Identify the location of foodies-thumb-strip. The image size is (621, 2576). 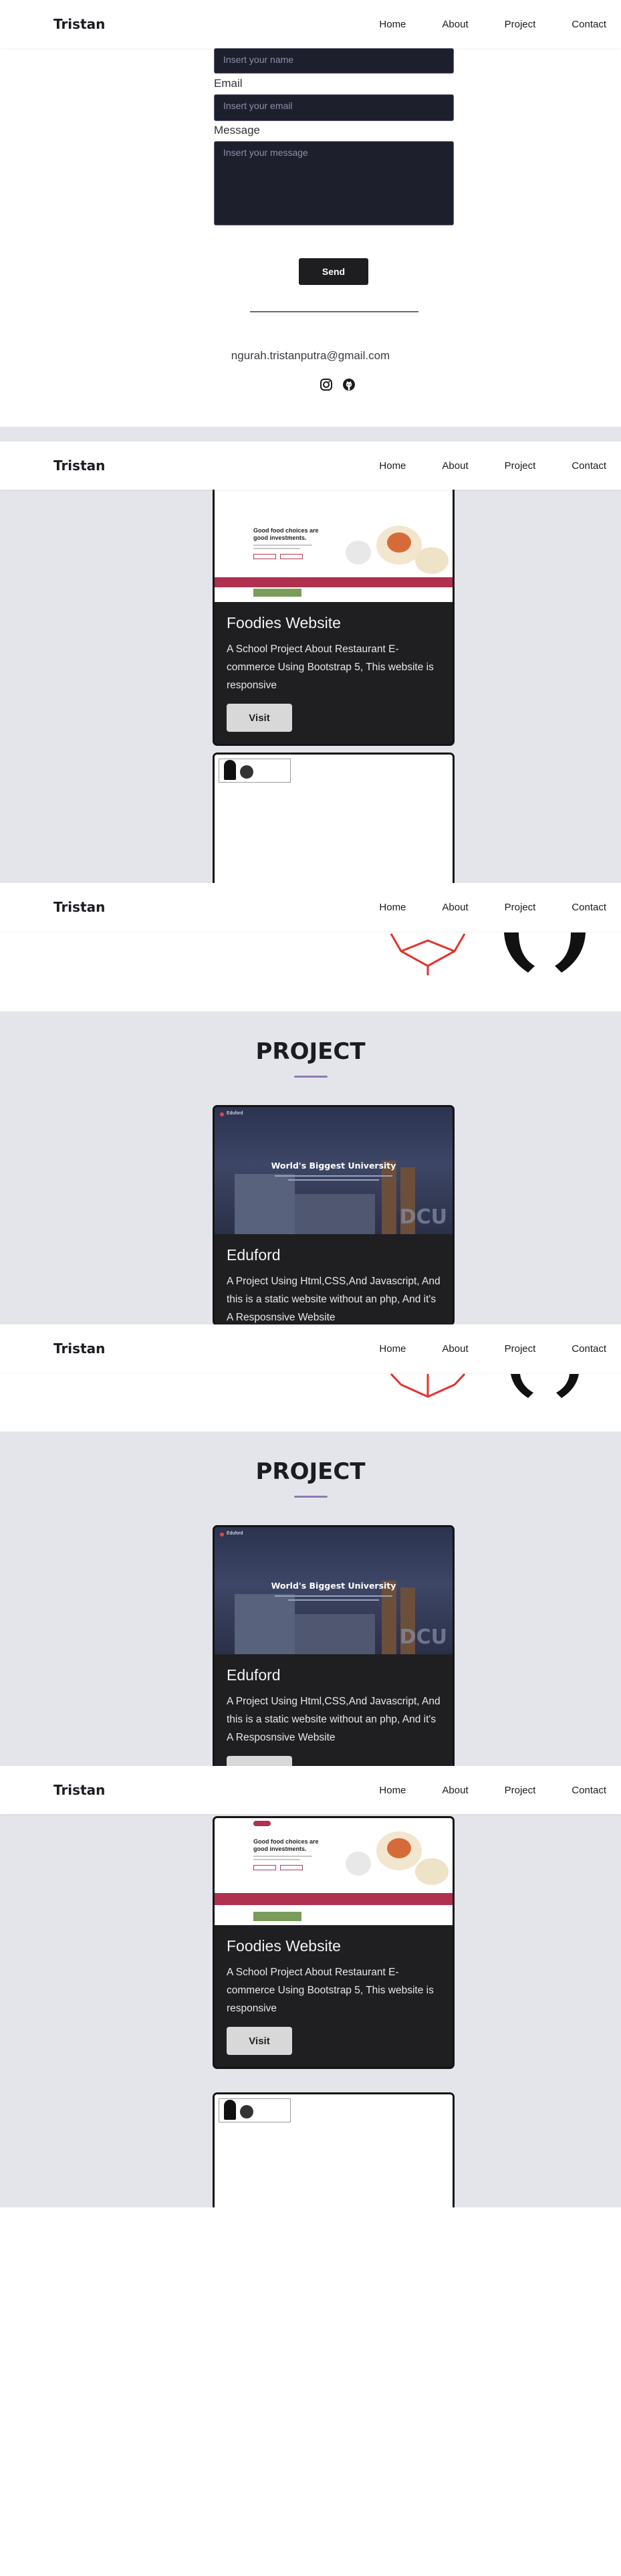
(334, 594).